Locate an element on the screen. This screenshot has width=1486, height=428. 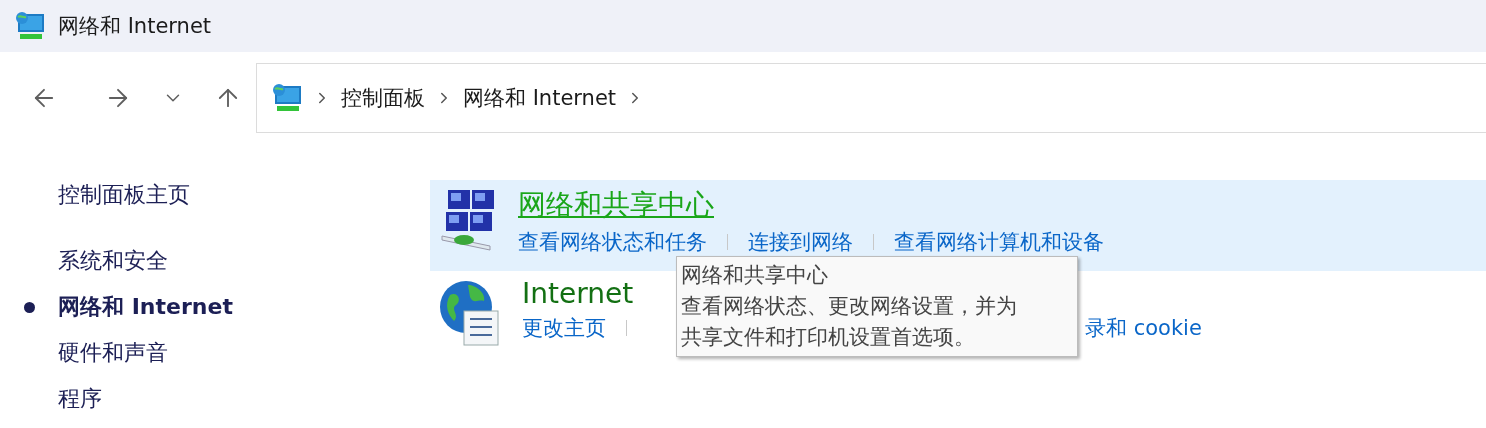
task-link: 录和 cookie is located at coordinates (1143, 328).